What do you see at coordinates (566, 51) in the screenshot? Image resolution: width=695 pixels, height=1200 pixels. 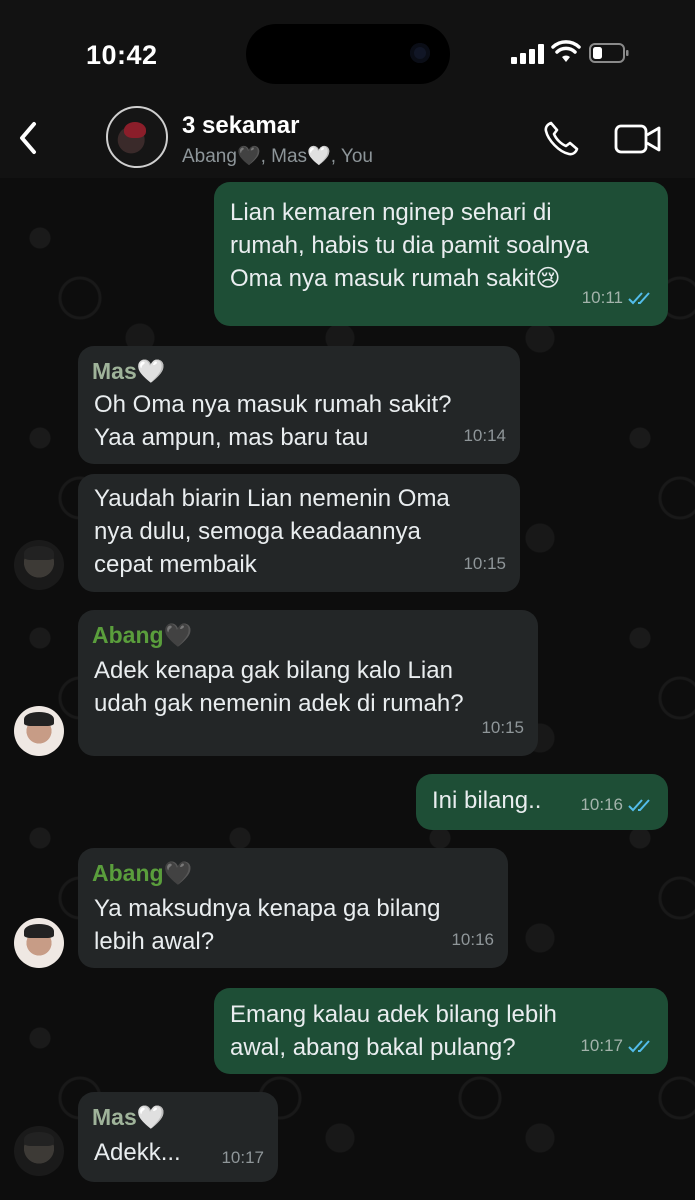 I see `wifi-icon` at bounding box center [566, 51].